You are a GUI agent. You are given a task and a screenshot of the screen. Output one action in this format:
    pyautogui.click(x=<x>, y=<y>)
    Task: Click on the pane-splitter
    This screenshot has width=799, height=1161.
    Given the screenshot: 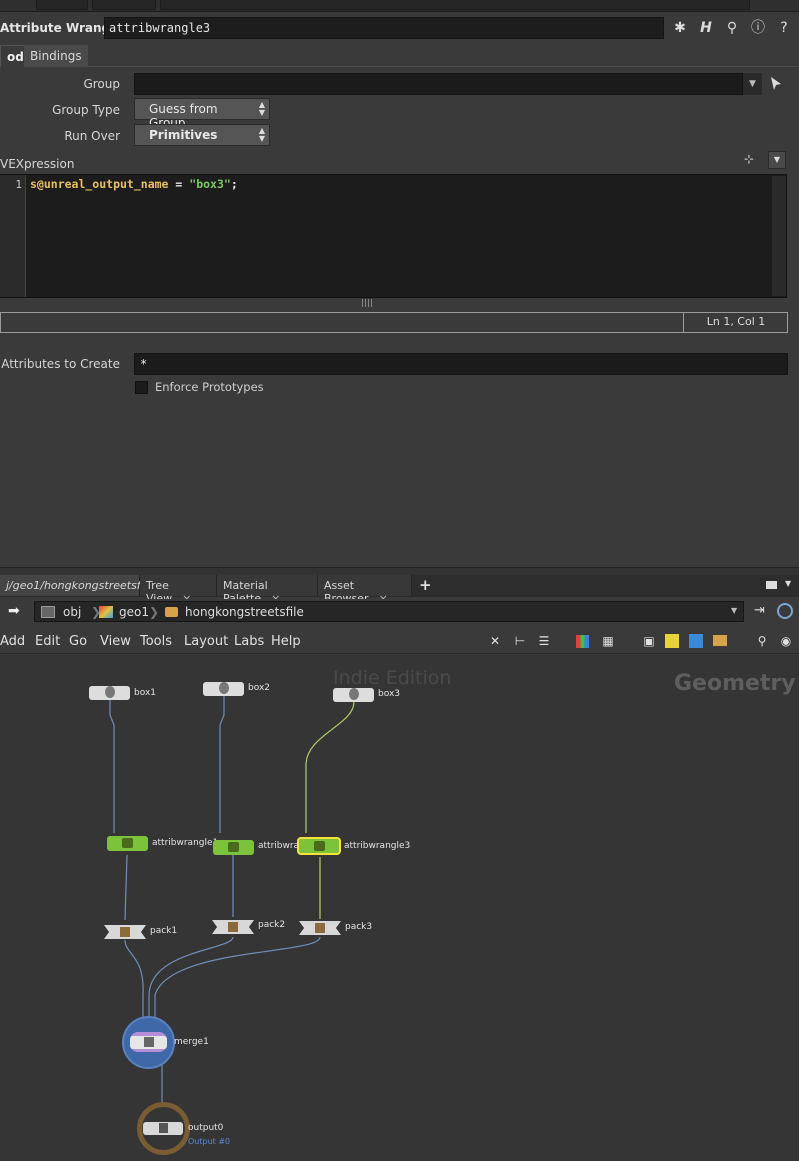 What is the action you would take?
    pyautogui.click(x=399, y=571)
    